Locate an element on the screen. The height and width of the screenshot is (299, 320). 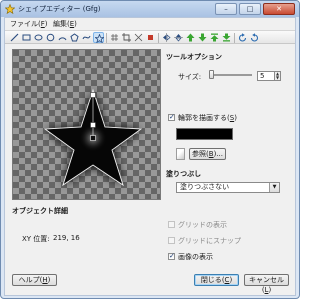
polygon-tool-icon is located at coordinates (74, 37).